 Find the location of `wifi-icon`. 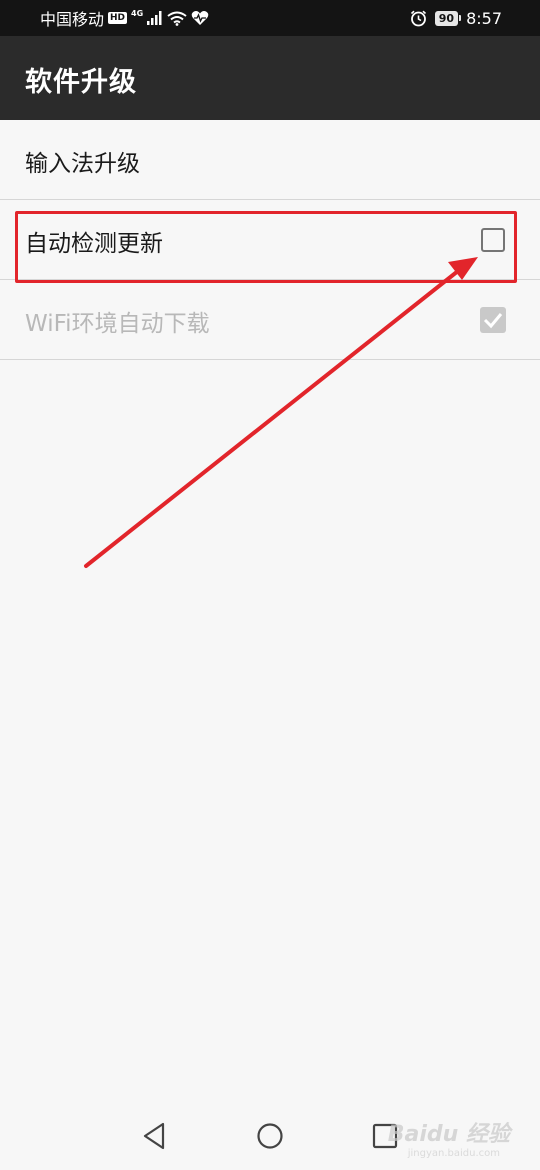

wifi-icon is located at coordinates (177, 18).